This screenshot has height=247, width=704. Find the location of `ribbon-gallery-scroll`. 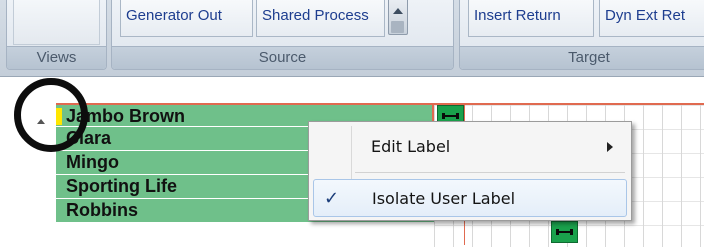

ribbon-gallery-scroll is located at coordinates (398, 17).